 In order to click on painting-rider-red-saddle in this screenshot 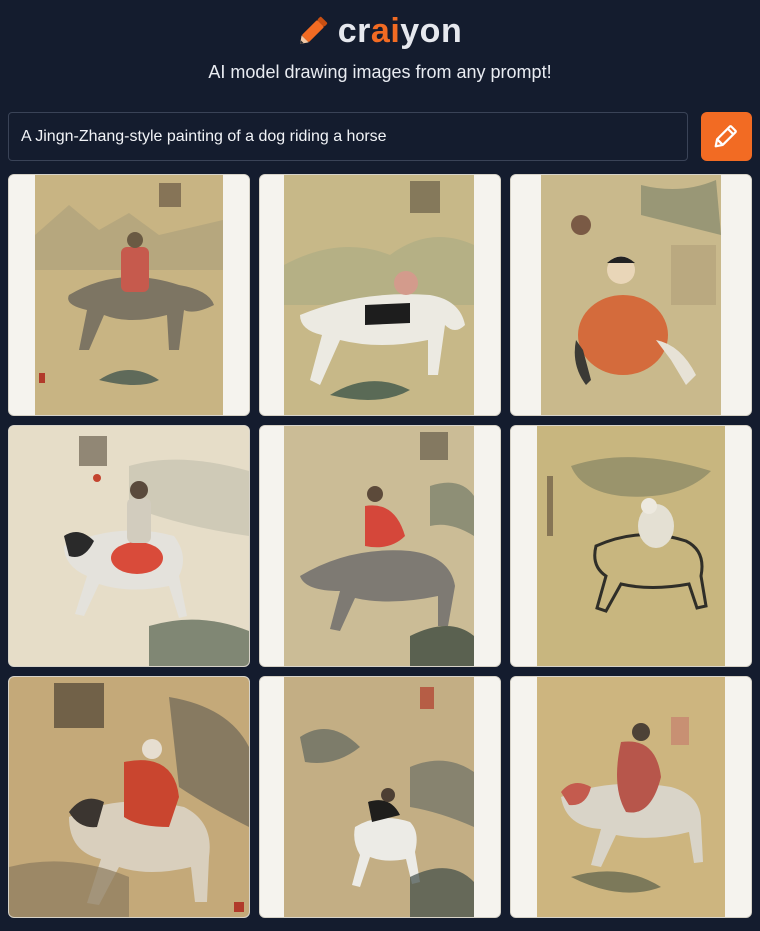, I will do `click(129, 546)`.